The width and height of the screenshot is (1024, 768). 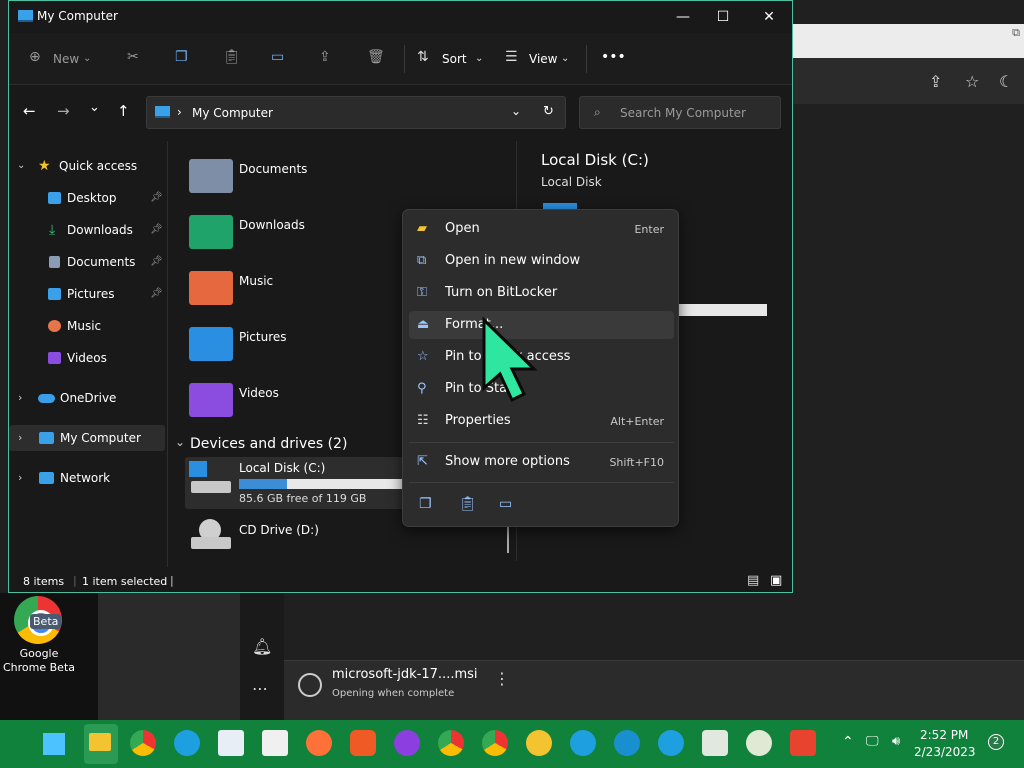 I want to click on back-icon: ←, so click(x=29, y=111).